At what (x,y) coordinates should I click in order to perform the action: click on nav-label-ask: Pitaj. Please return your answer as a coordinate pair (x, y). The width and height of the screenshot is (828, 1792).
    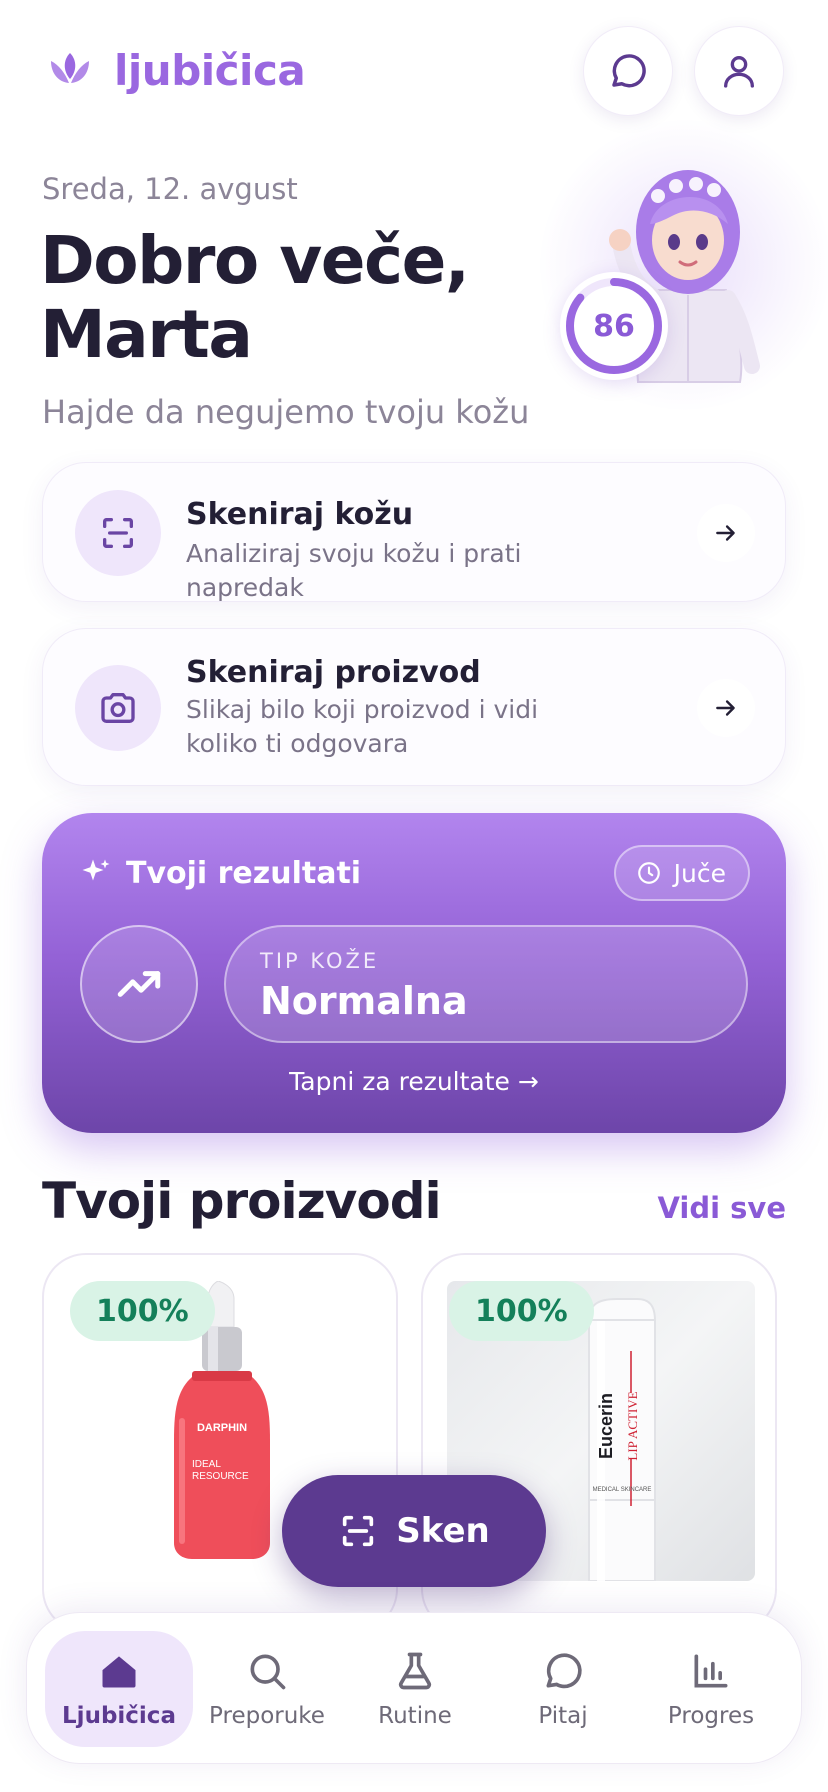
    Looking at the image, I should click on (563, 1716).